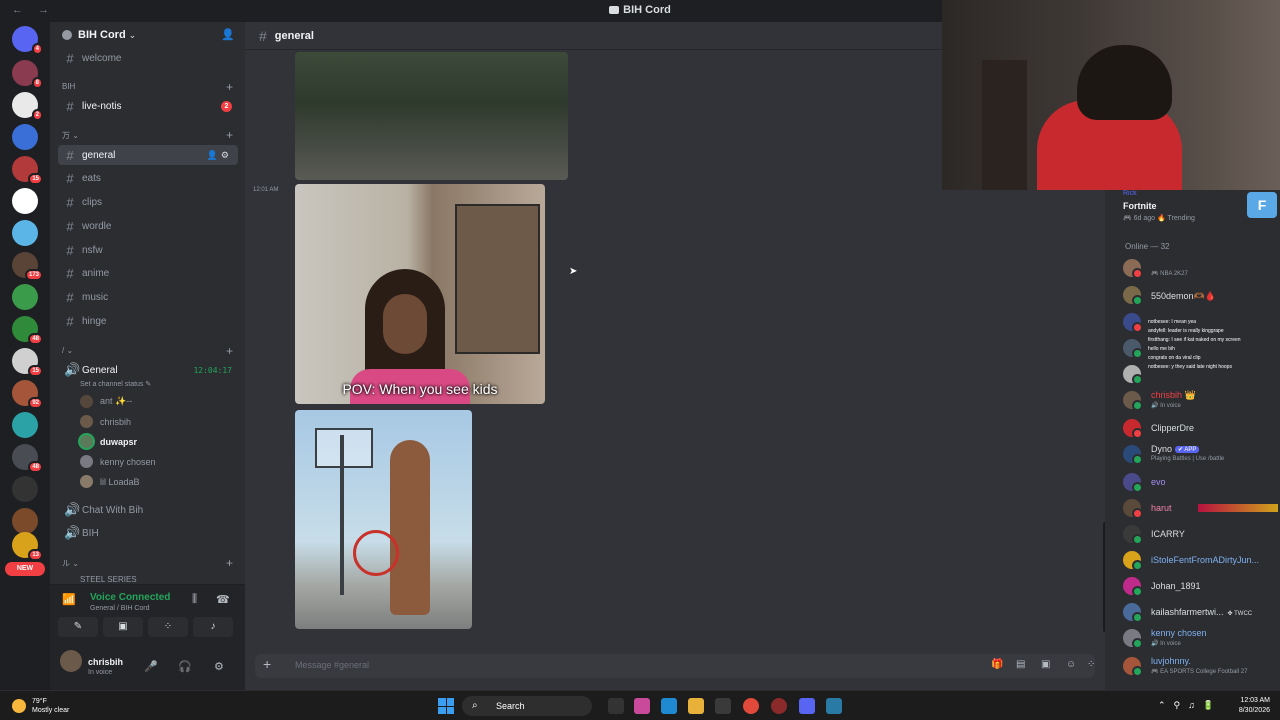 This screenshot has width=1280, height=720. I want to click on clock: 12:03 AM 8/30/2026, so click(1248, 706).